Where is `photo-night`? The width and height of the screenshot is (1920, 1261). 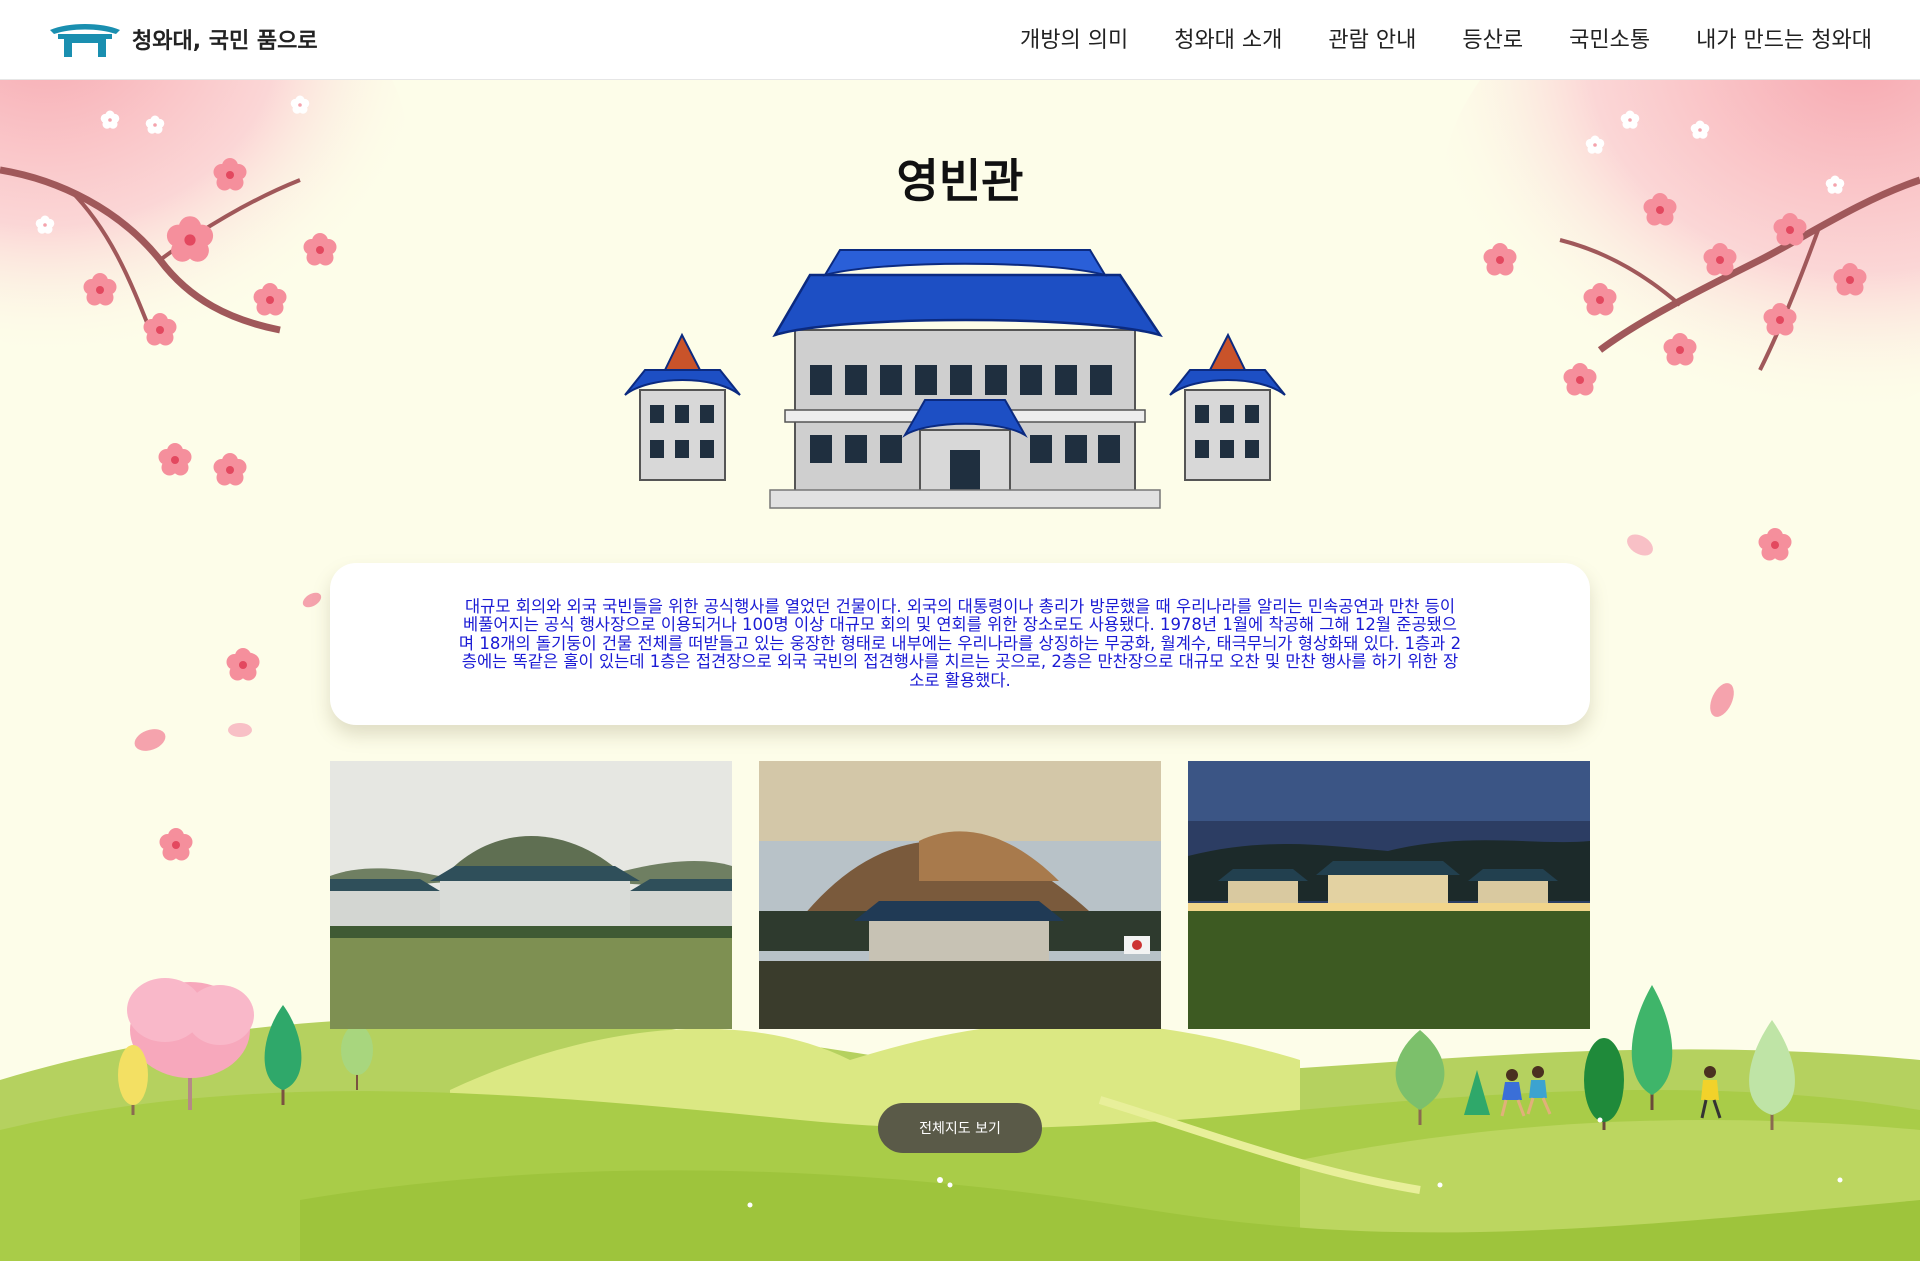 photo-night is located at coordinates (1389, 895).